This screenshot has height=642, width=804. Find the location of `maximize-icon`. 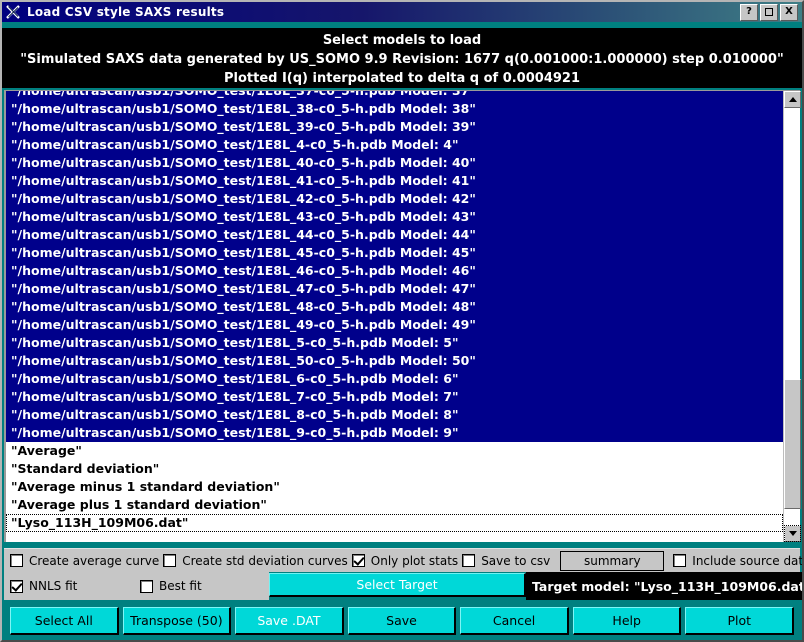

maximize-icon is located at coordinates (769, 12).